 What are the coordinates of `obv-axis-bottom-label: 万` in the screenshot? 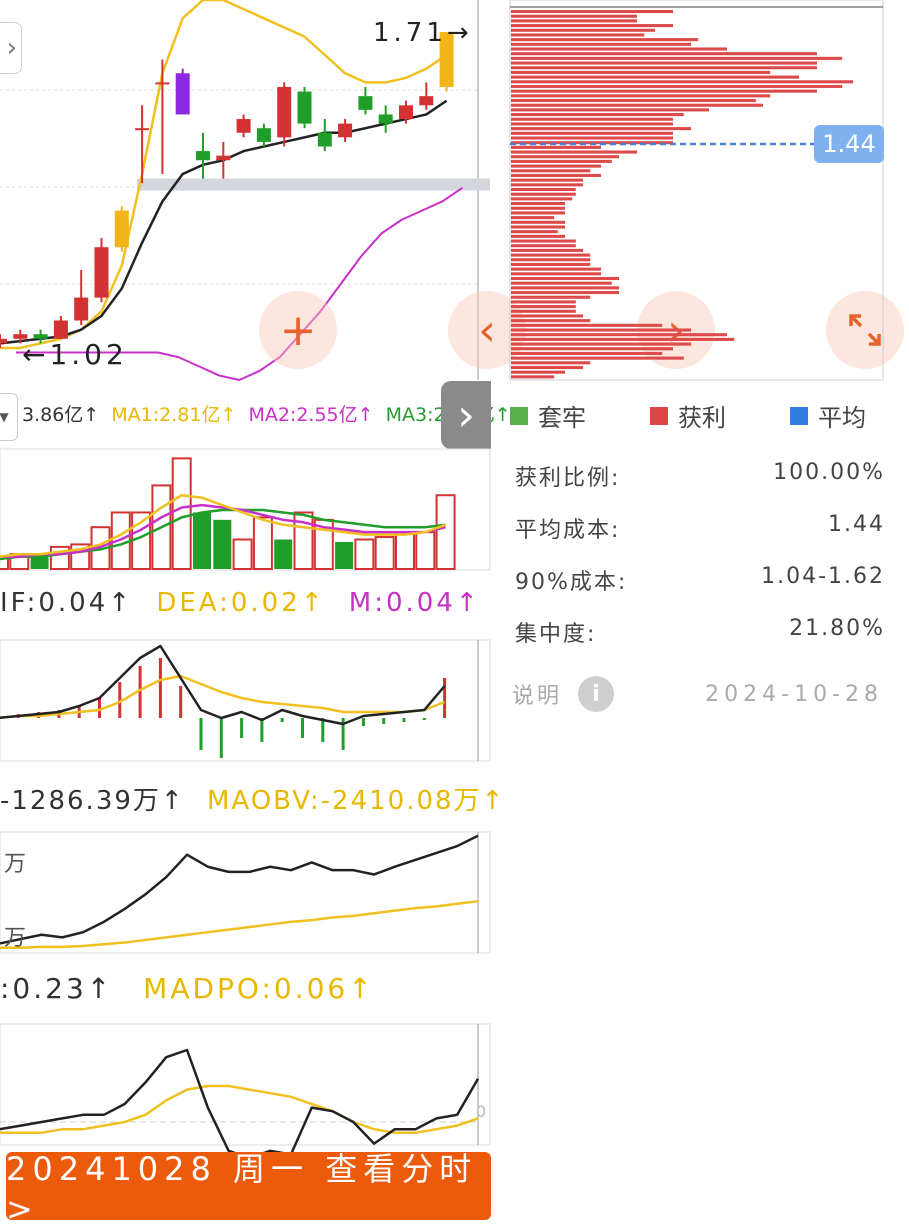 It's located at (15, 938).